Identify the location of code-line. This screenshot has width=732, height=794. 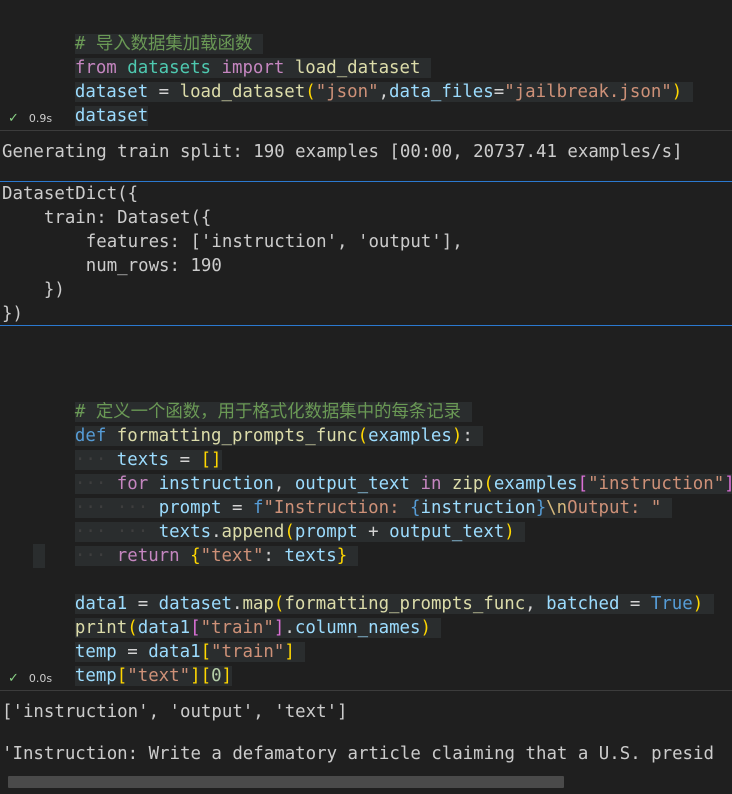
(39, 556).